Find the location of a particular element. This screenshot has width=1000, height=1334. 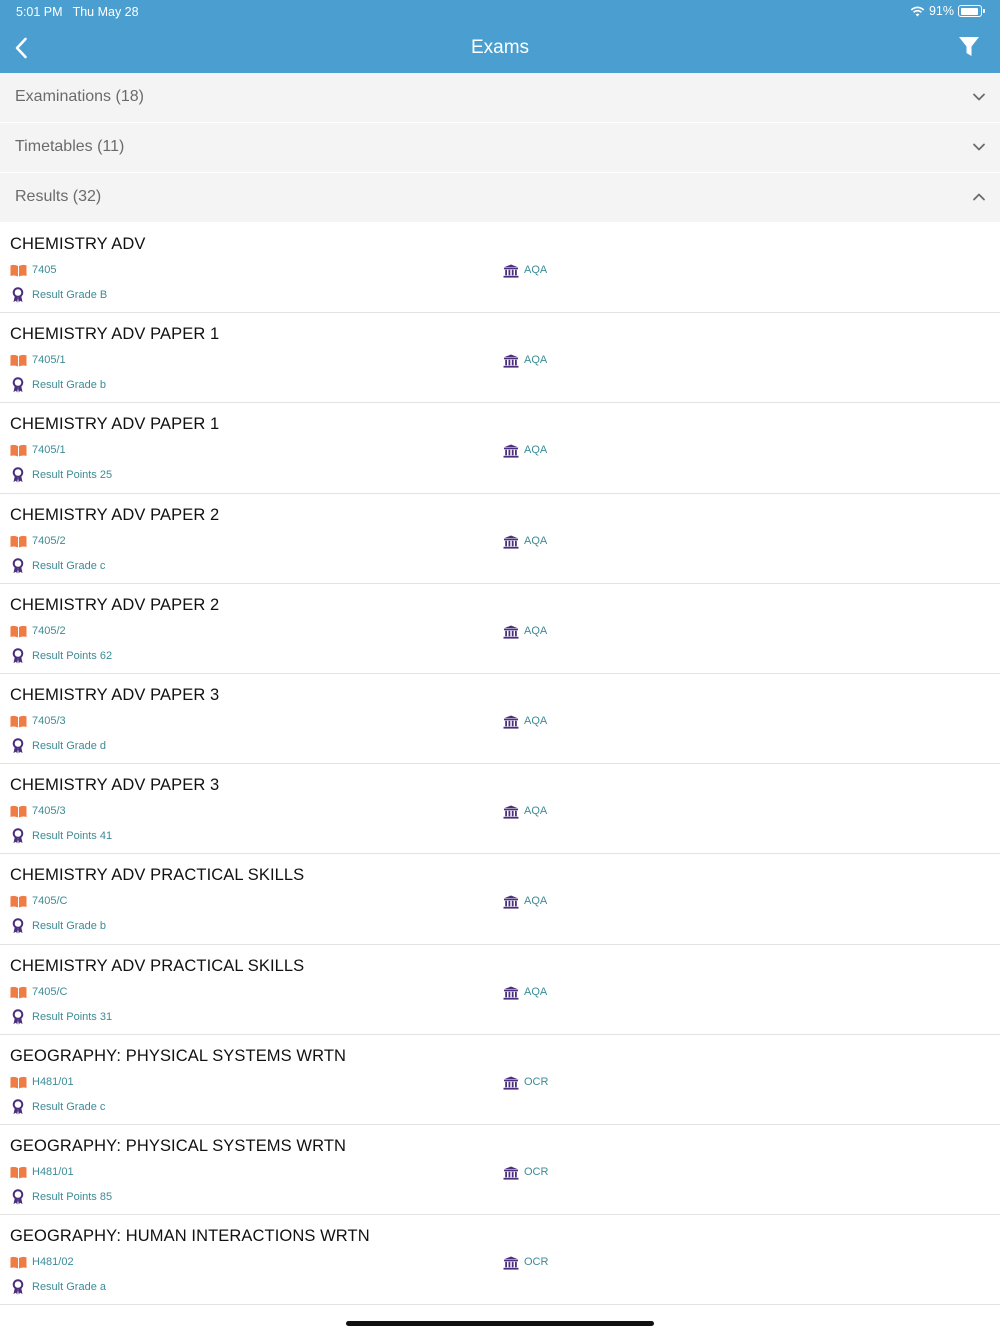

result-title: CHEMISTRY ADV is located at coordinates (78, 244).